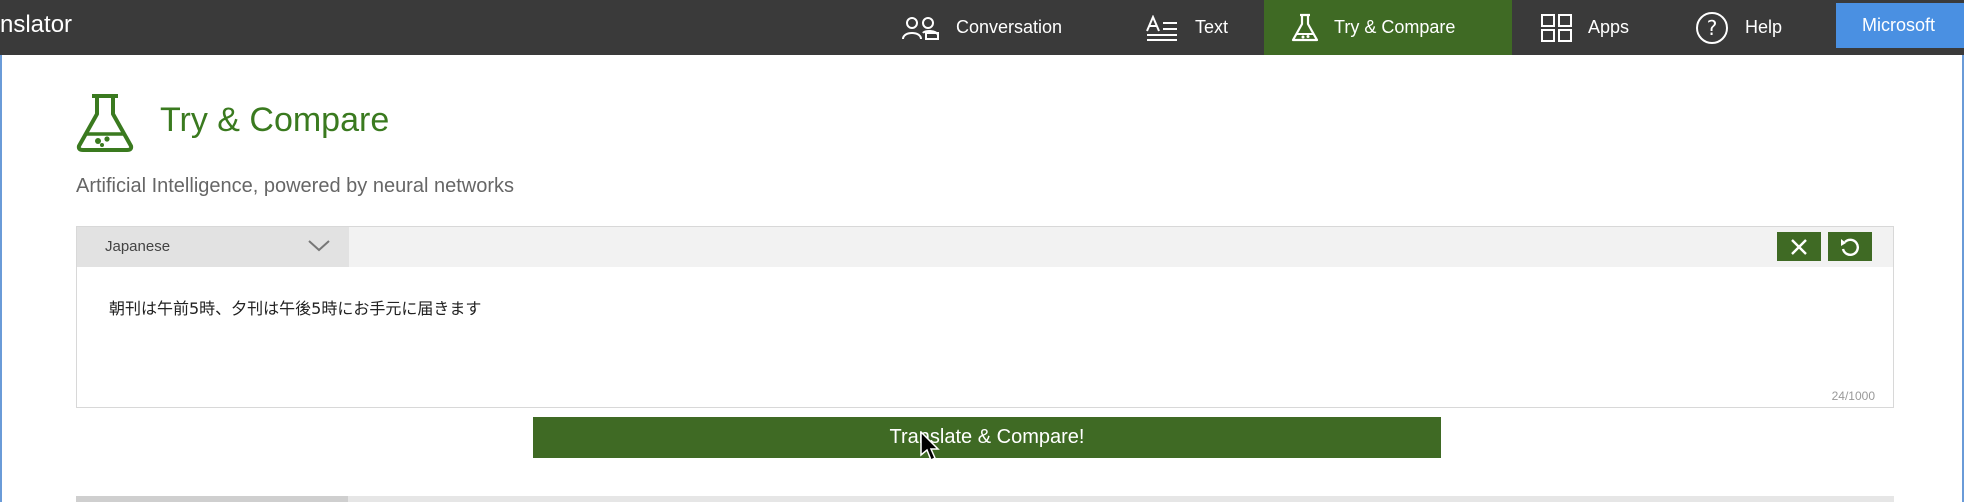  I want to click on translate-compare-button: Translate & Compare!, so click(987, 437).